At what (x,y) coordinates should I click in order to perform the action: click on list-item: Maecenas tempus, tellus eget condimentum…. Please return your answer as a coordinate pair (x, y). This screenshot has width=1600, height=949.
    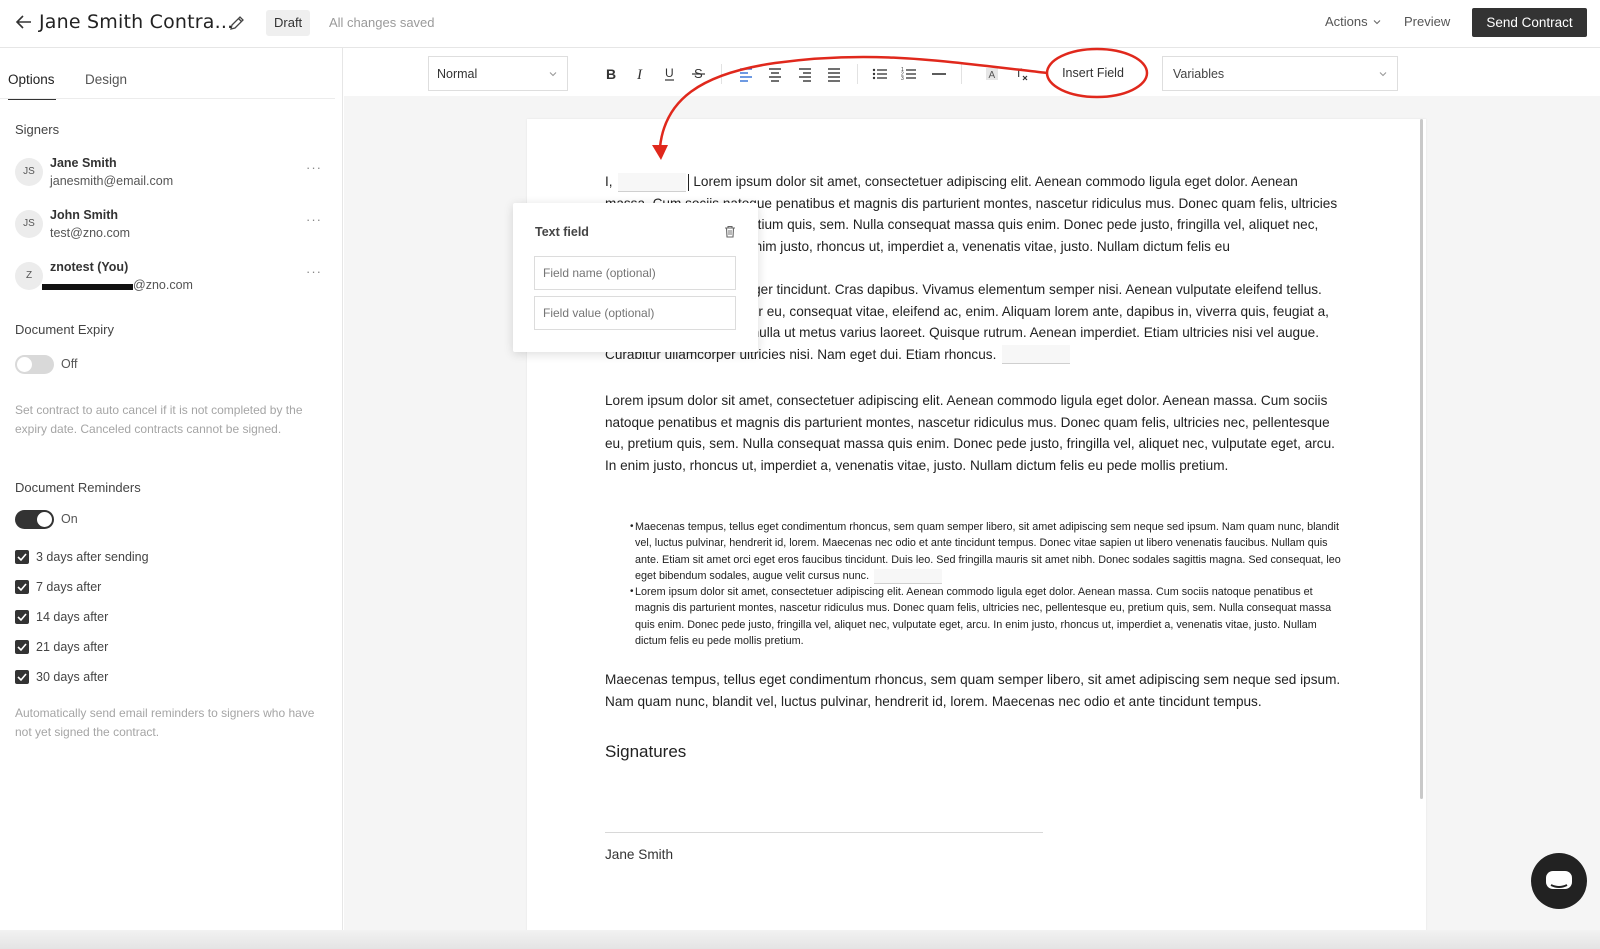
    Looking at the image, I should click on (990, 551).